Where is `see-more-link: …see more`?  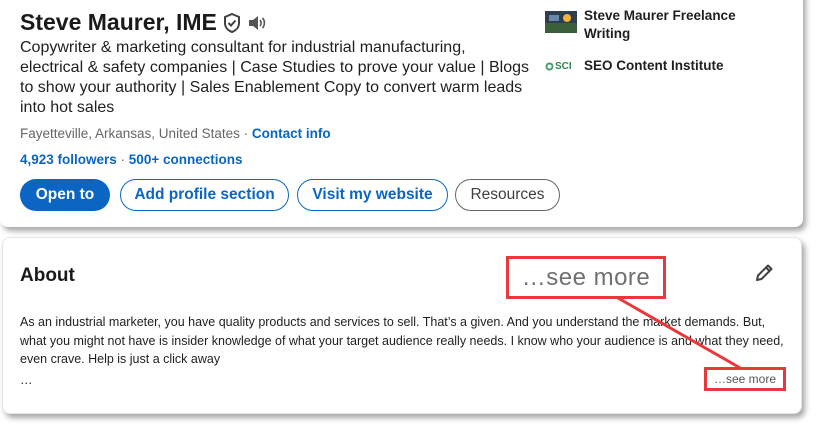
see-more-link: …see more is located at coordinates (745, 379).